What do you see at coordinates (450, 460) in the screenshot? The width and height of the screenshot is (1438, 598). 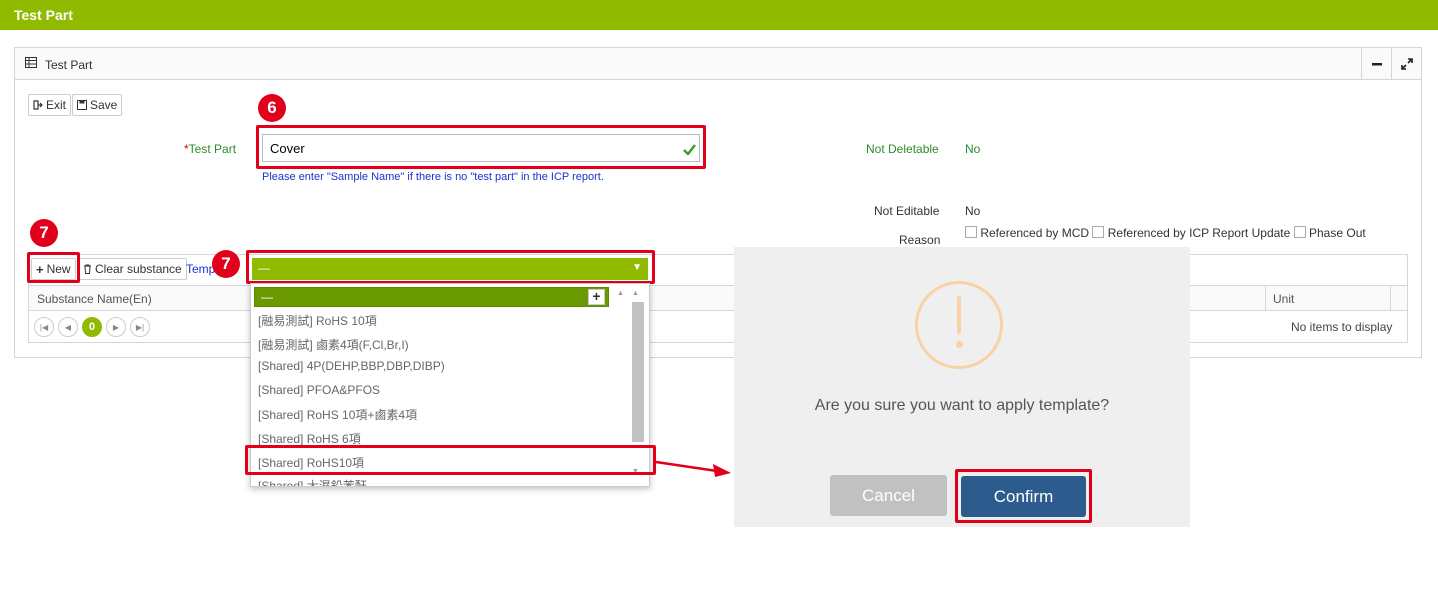 I see `template-option-highlight` at bounding box center [450, 460].